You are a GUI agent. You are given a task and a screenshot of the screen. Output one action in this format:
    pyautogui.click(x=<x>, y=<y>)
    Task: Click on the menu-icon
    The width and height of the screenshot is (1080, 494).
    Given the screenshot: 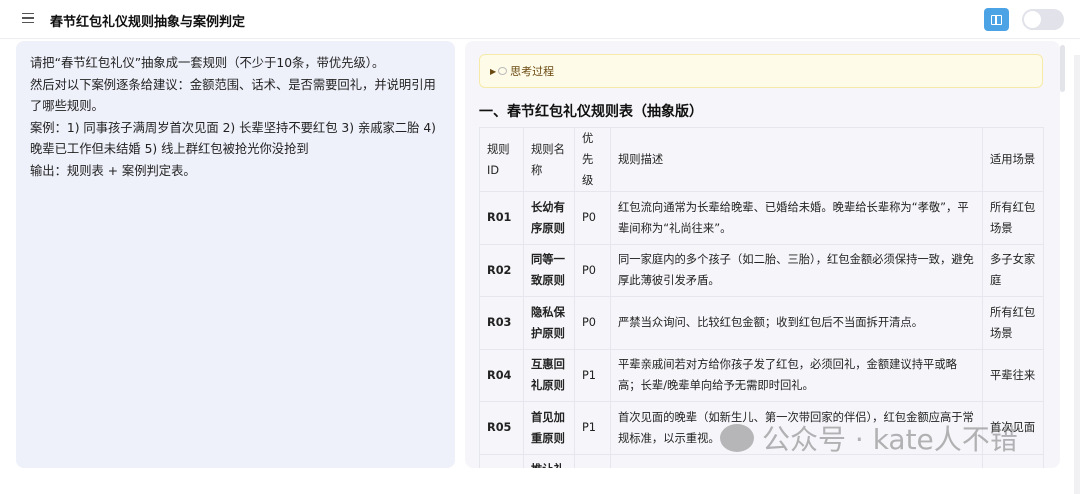 What is the action you would take?
    pyautogui.click(x=28, y=18)
    